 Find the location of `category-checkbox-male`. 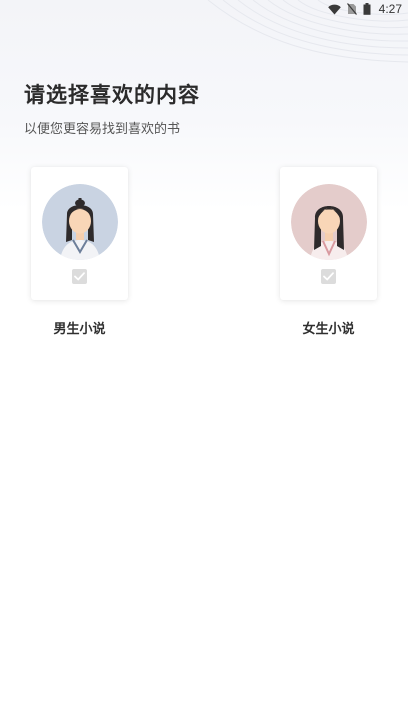

category-checkbox-male is located at coordinates (79, 276).